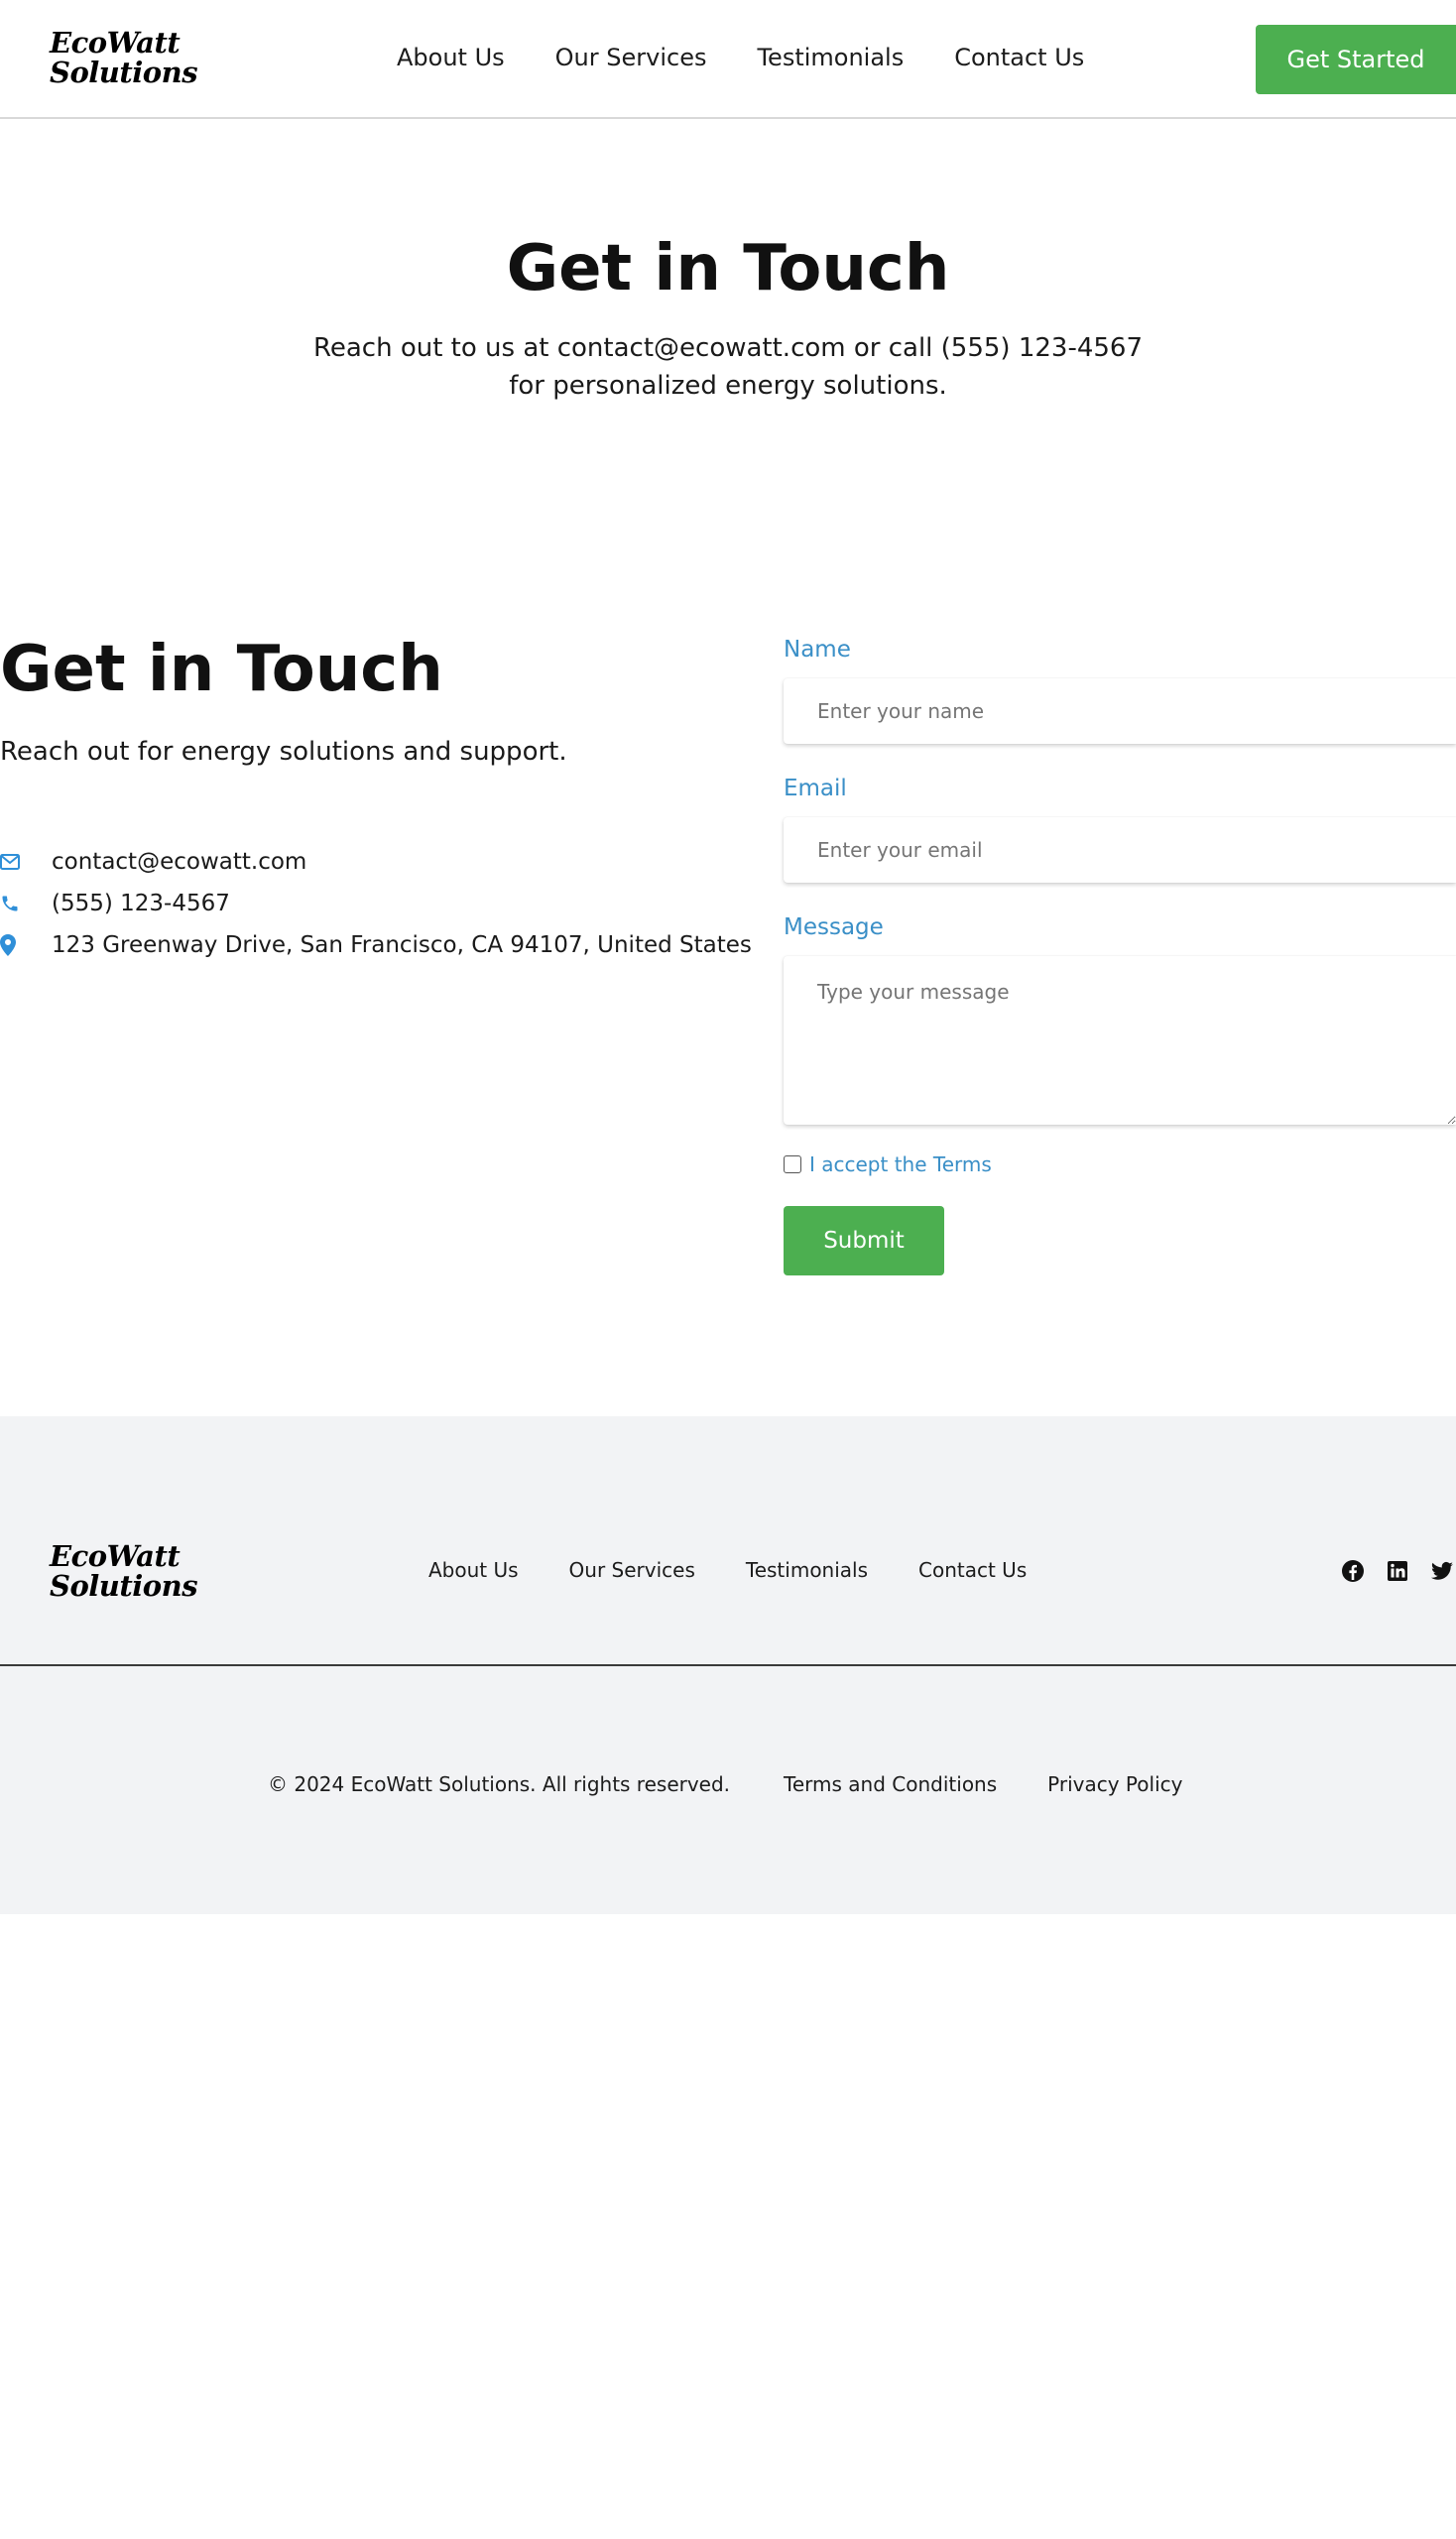 Image resolution: width=1456 pixels, height=2539 pixels. Describe the element at coordinates (11, 904) in the screenshot. I see `phone-icon` at that location.